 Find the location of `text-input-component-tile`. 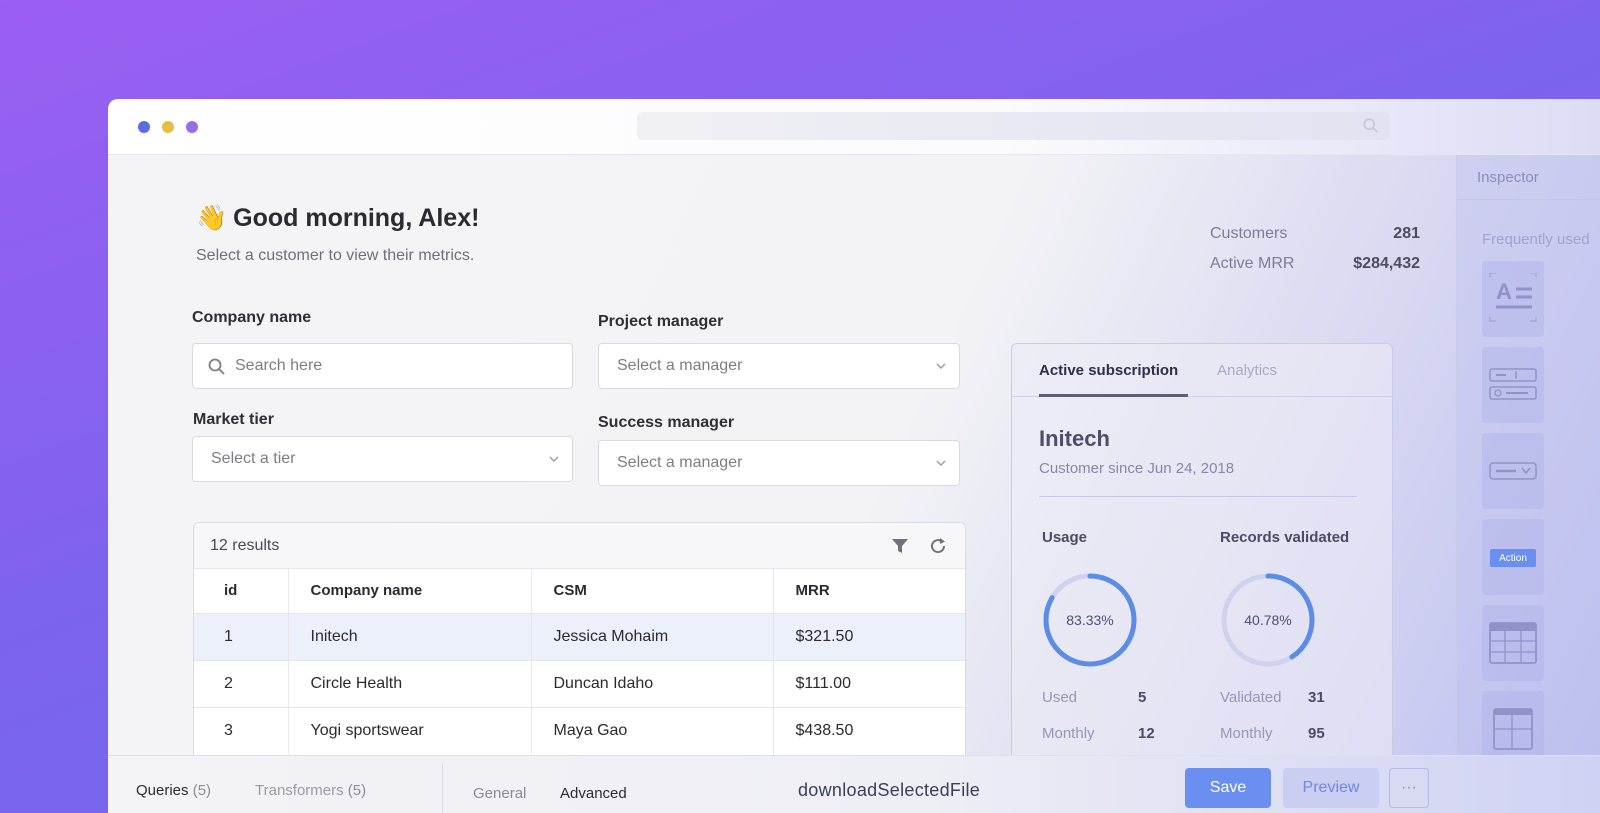

text-input-component-tile is located at coordinates (1513, 385).